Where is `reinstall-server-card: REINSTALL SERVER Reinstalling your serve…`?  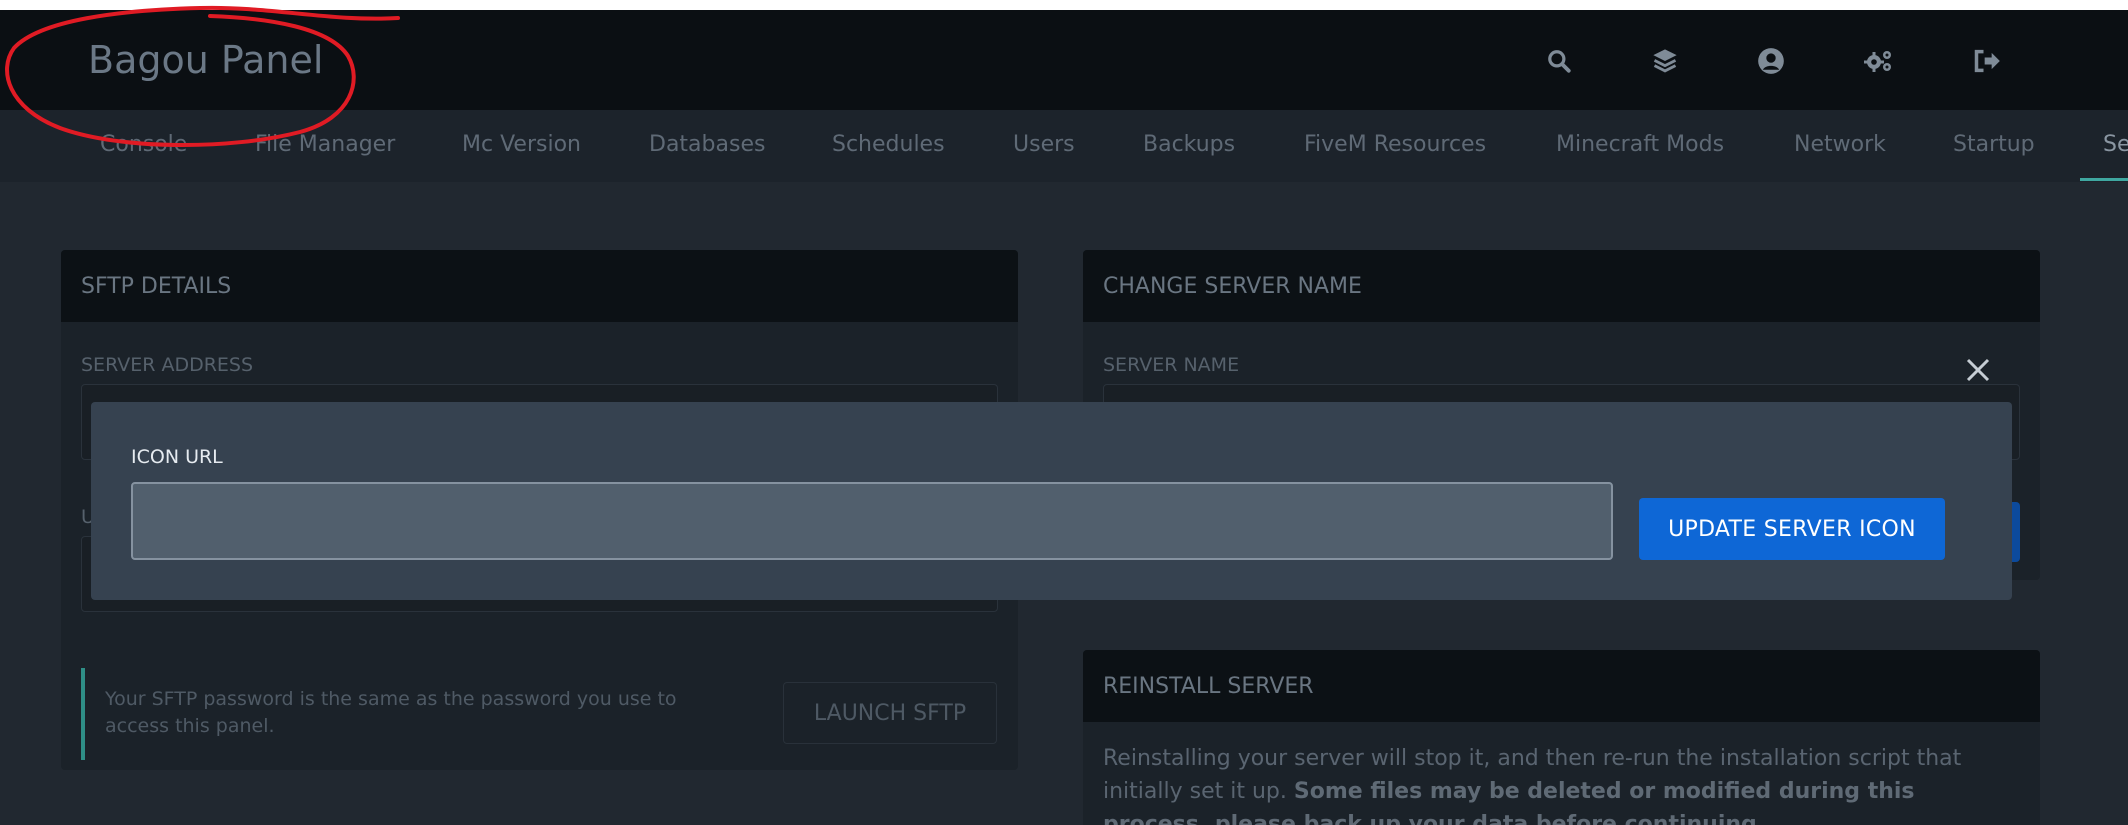 reinstall-server-card: REINSTALL SERVER Reinstalling your serve… is located at coordinates (1561, 737).